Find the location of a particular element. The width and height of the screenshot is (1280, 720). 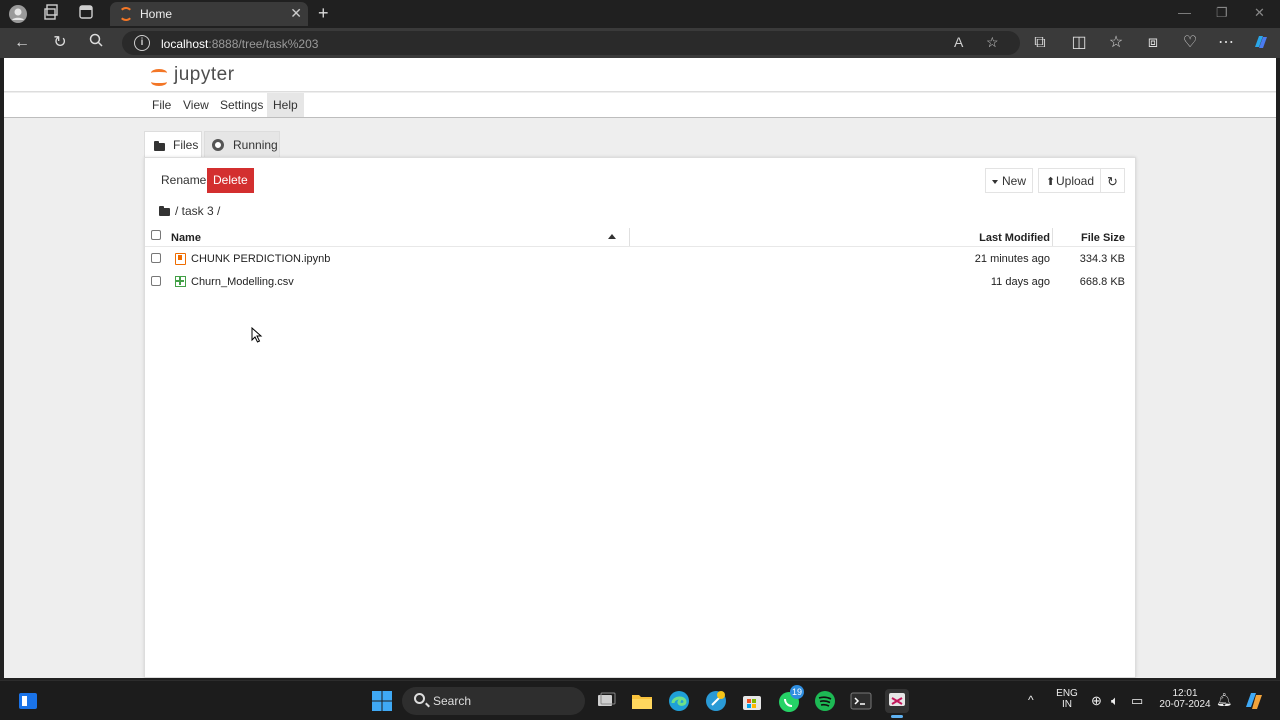

tab-running: Running is located at coordinates (242, 144).